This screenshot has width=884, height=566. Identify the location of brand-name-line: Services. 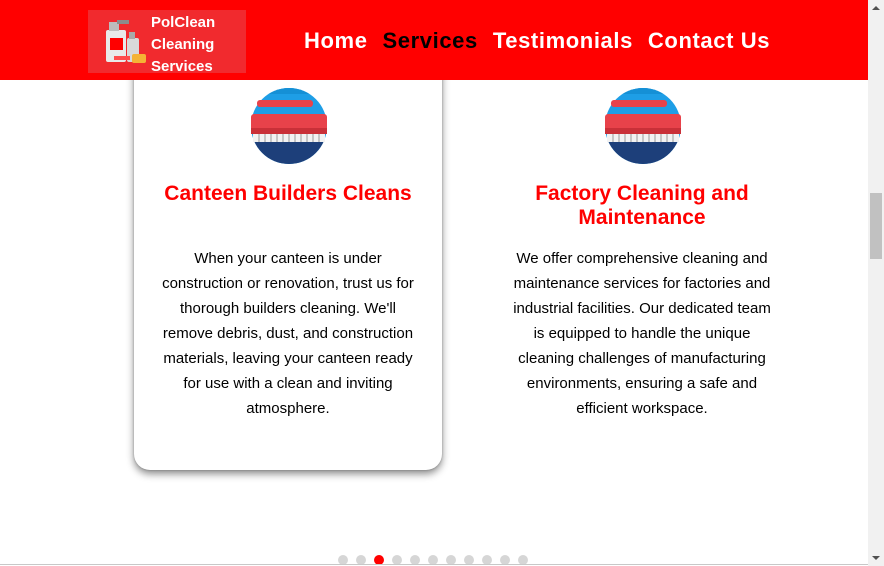
(182, 66).